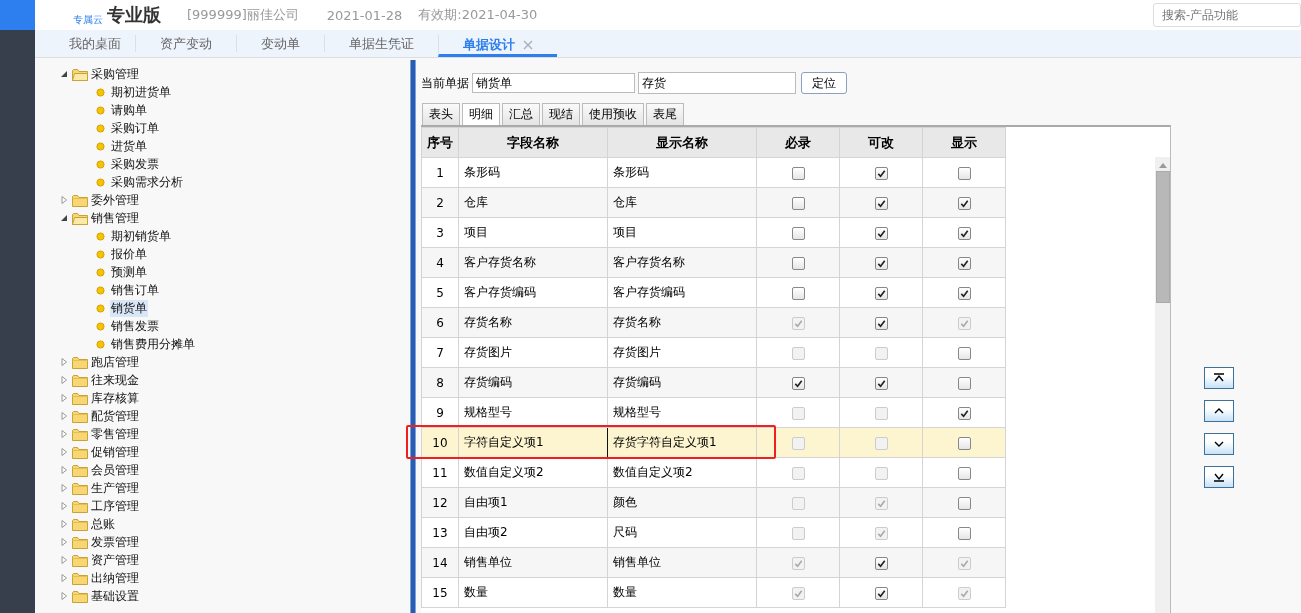 The width and height of the screenshot is (1301, 613). Describe the element at coordinates (135, 326) in the screenshot. I see `tree-item: 销售发票` at that location.